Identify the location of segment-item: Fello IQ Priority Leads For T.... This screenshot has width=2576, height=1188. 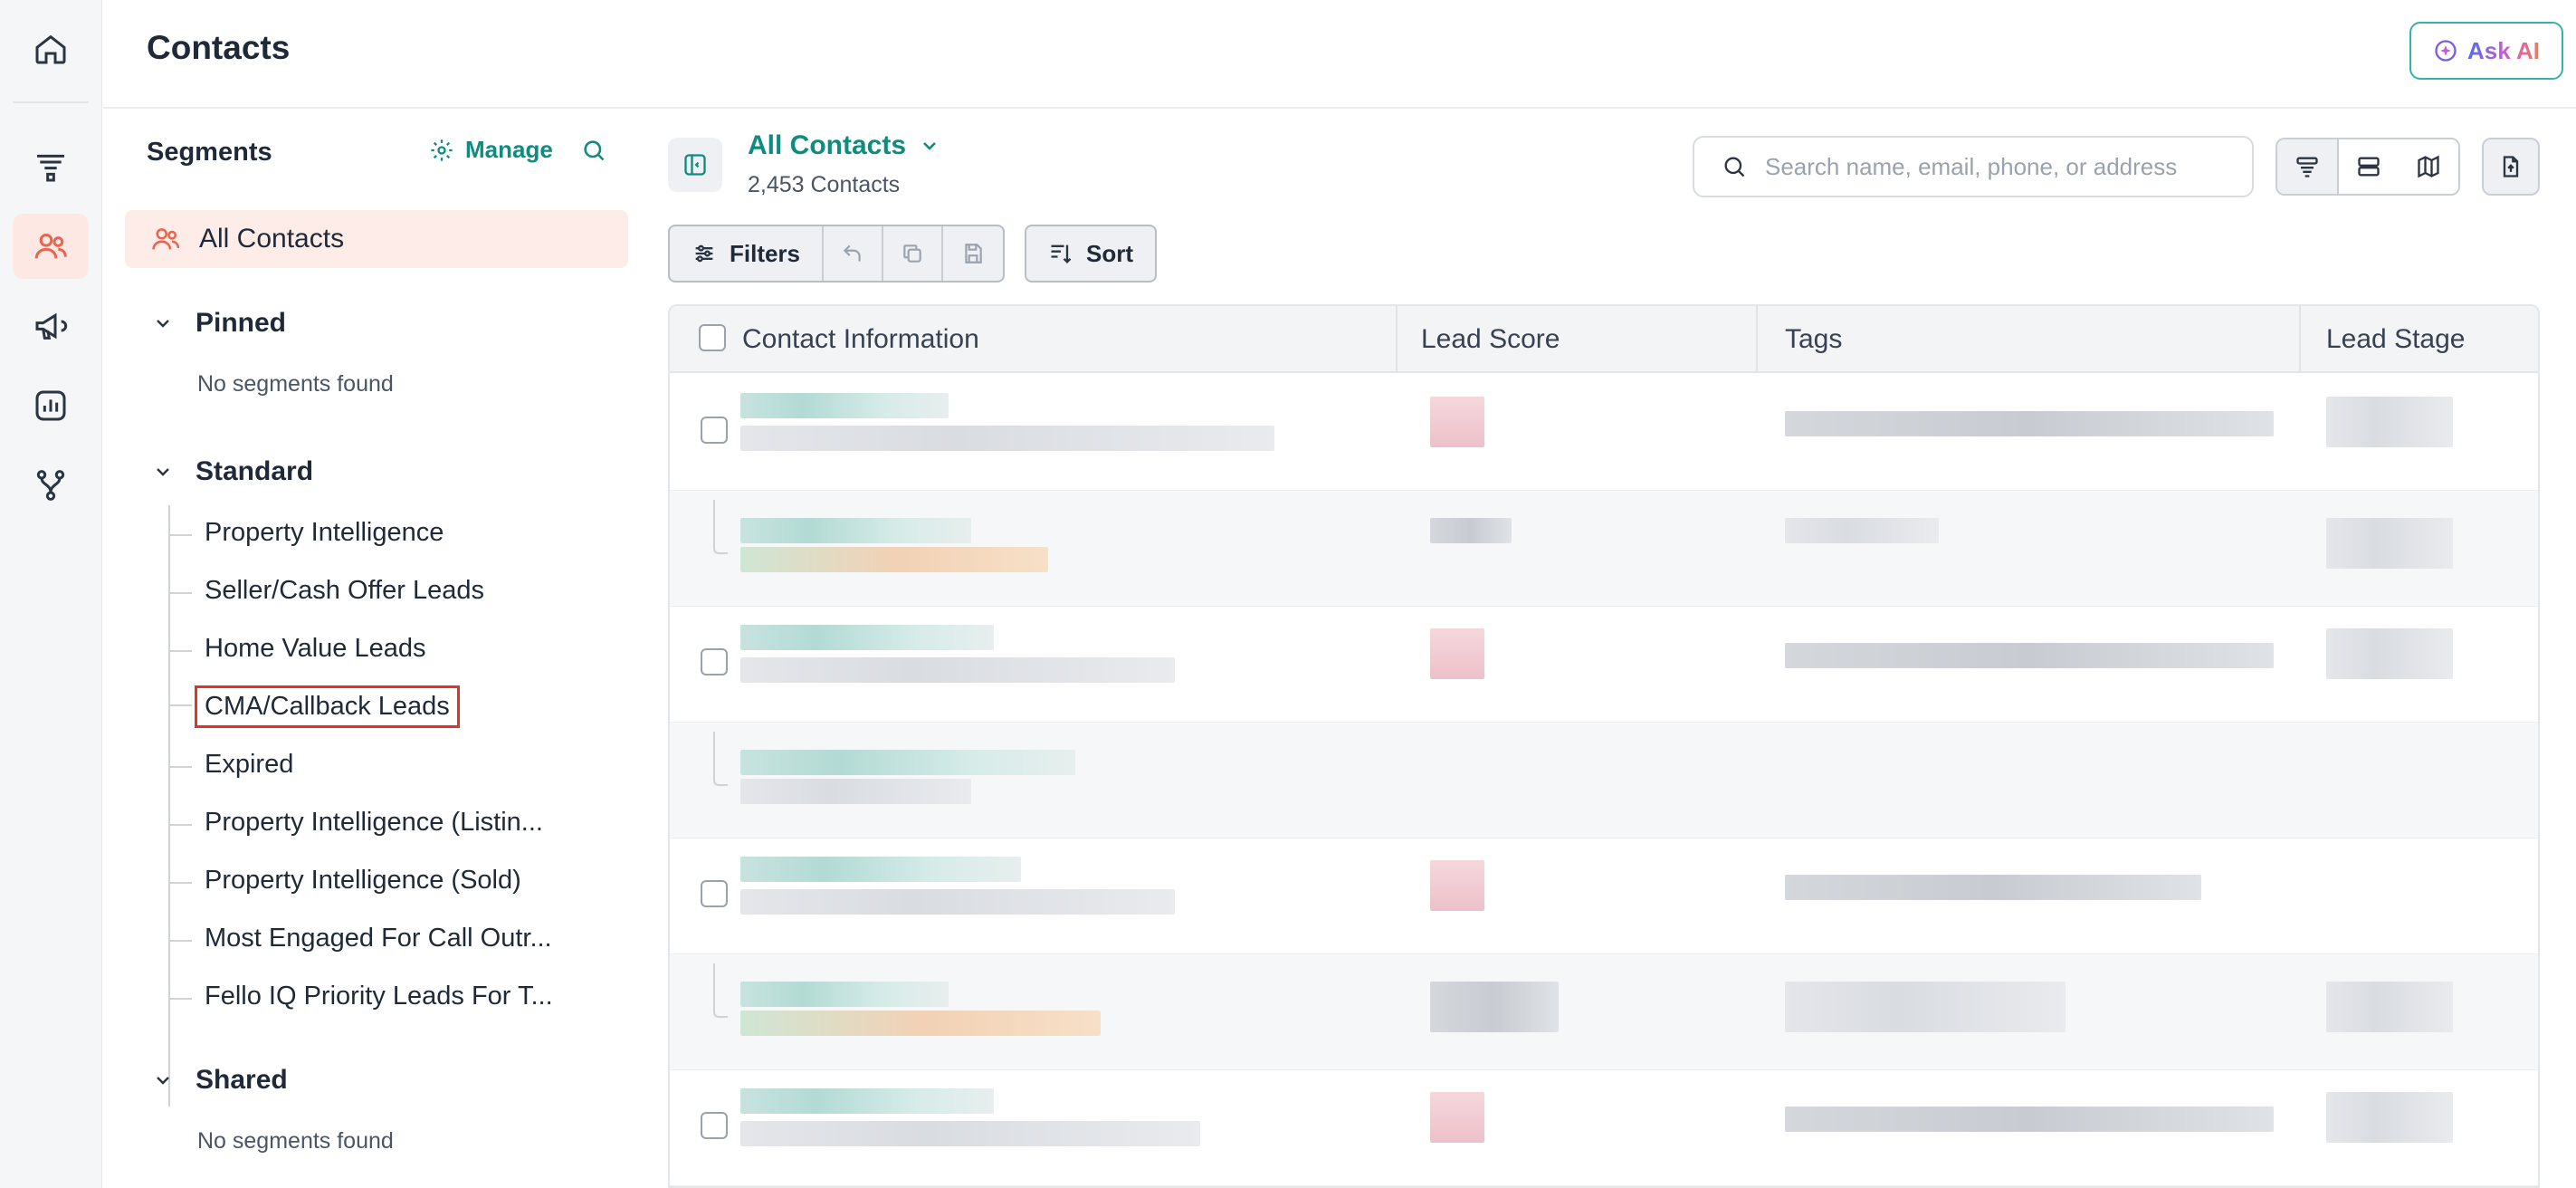
(360, 996).